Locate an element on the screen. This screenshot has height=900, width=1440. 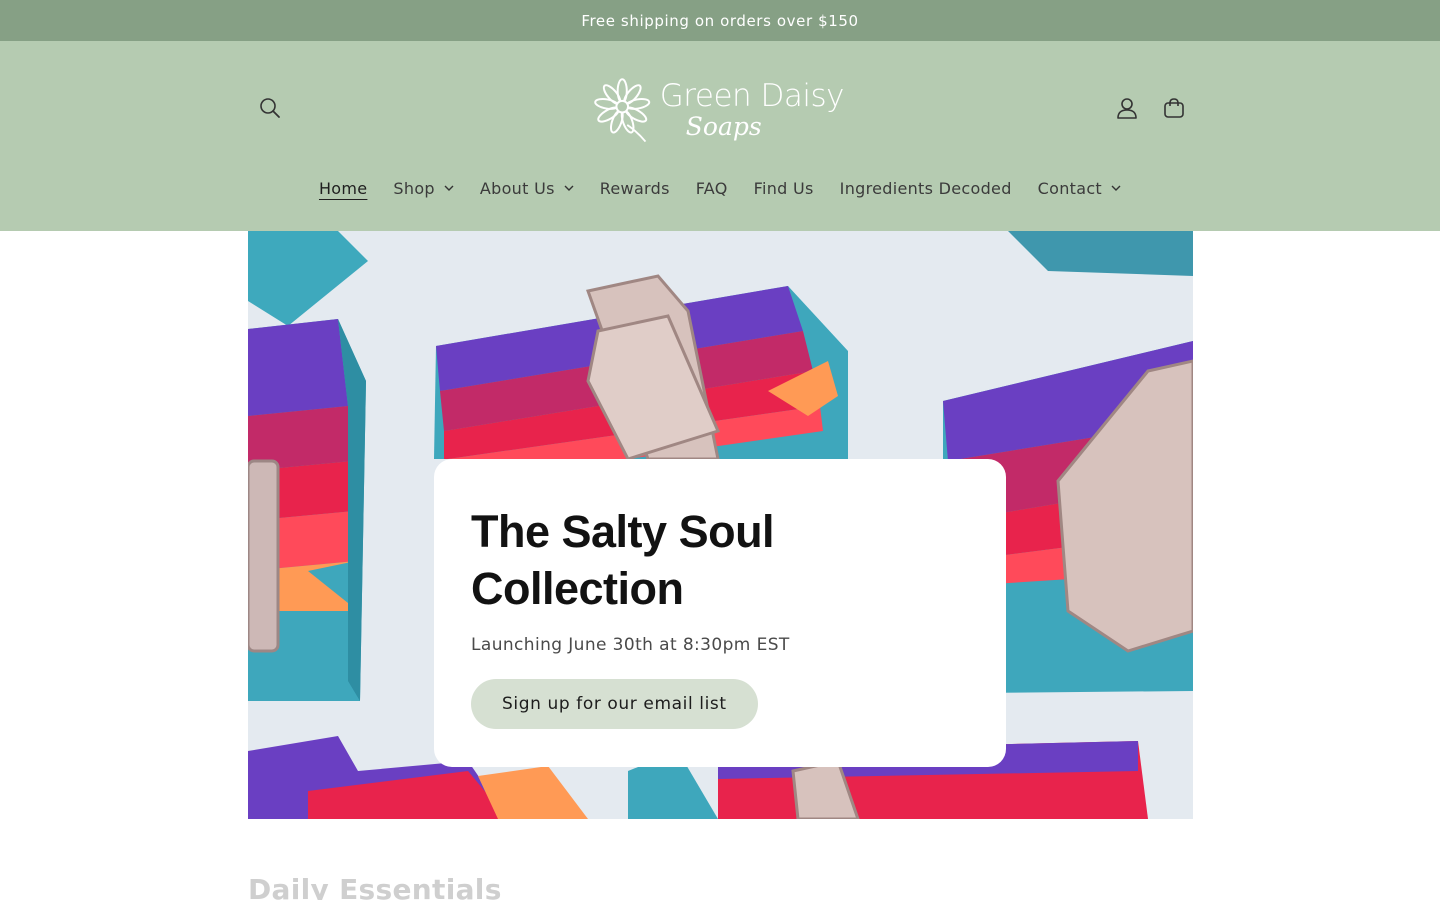
daisy-logo-icon is located at coordinates (622, 110).